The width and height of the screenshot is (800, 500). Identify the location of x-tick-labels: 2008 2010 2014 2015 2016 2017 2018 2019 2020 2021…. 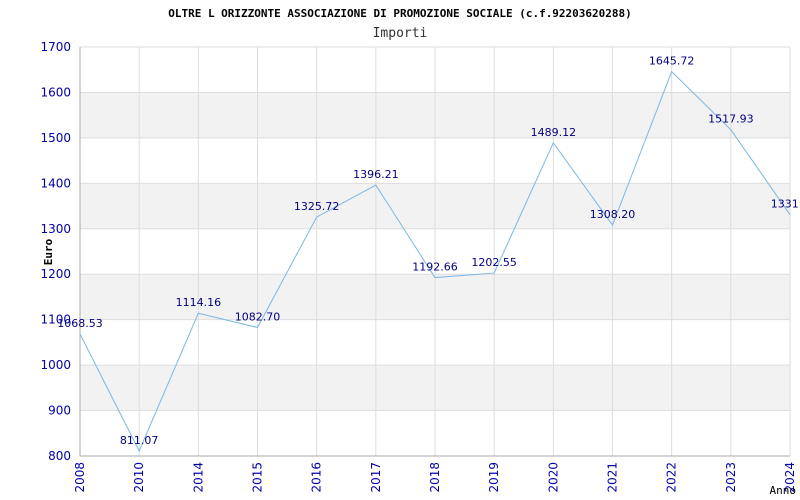
(435, 477).